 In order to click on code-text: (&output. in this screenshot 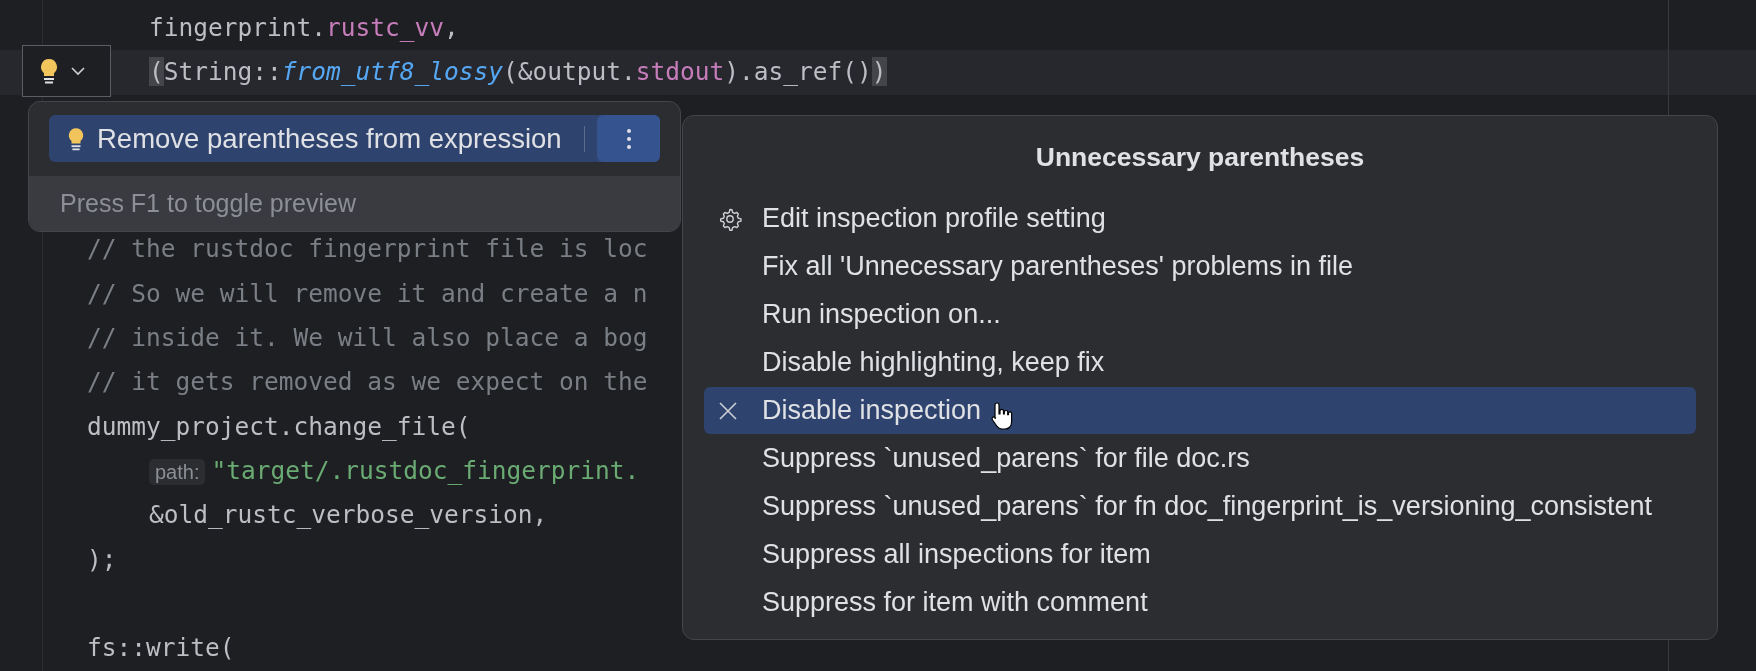, I will do `click(569, 72)`.